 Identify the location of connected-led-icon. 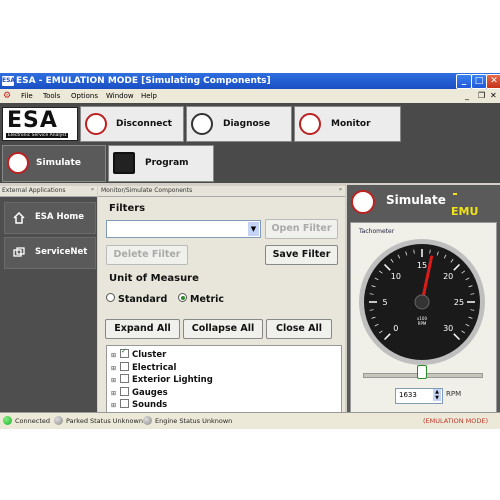
(7, 420).